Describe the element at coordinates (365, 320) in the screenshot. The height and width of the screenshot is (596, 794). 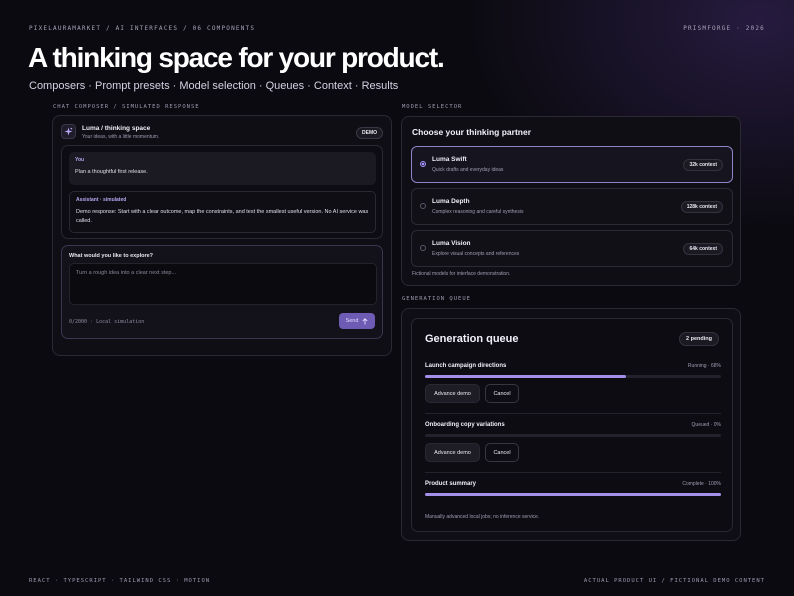
I see `arrow-up-icon` at that location.